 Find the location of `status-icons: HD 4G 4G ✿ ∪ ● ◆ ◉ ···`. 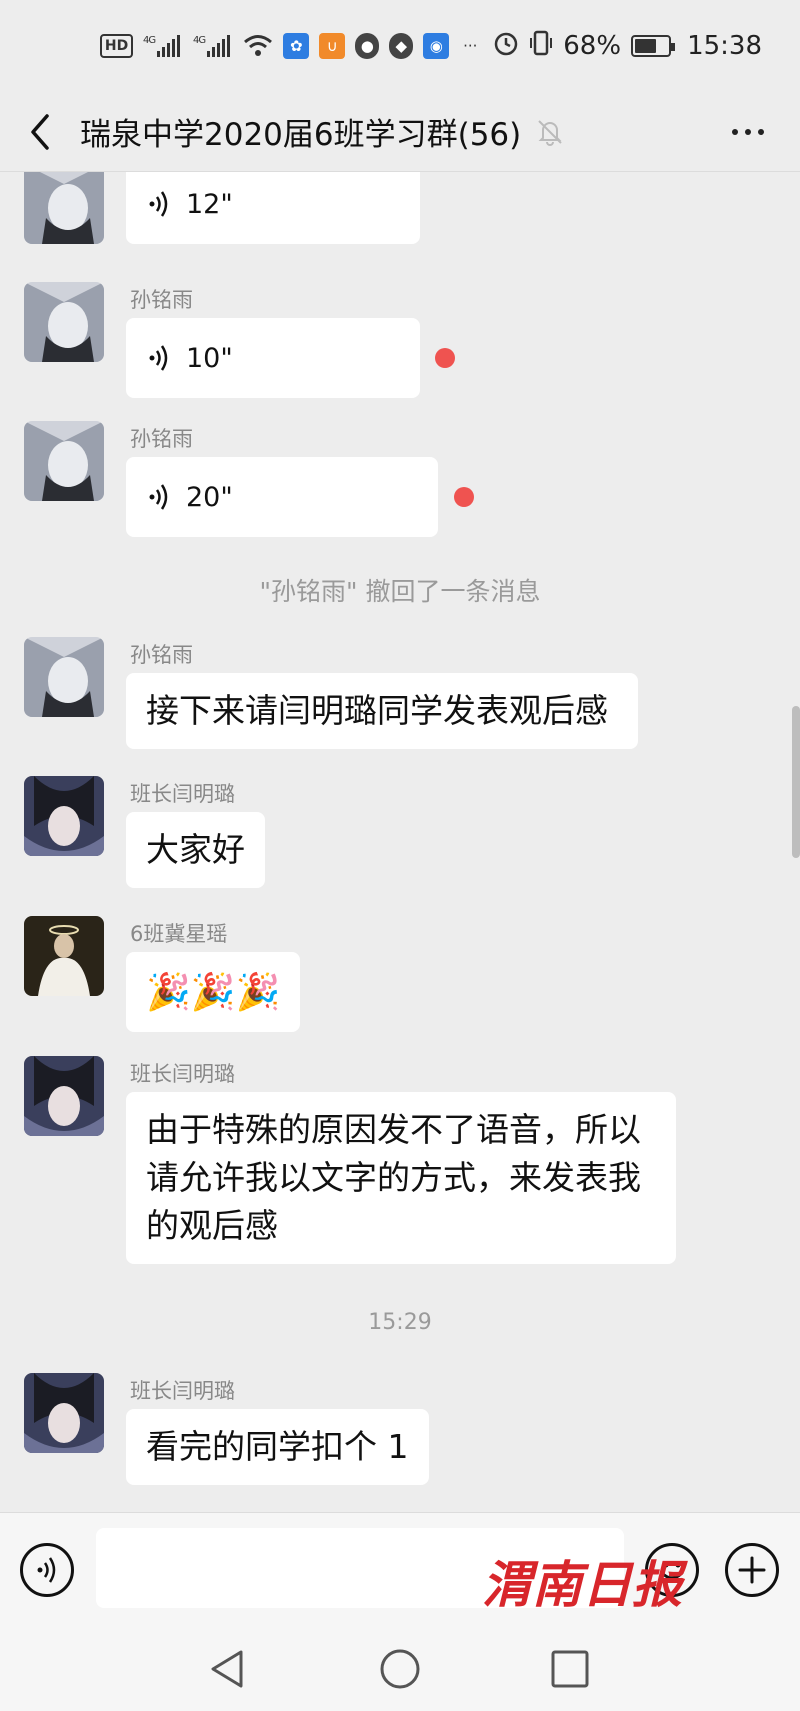

status-icons: HD 4G 4G ✿ ∪ ● ◆ ◉ ··· is located at coordinates (290, 46).